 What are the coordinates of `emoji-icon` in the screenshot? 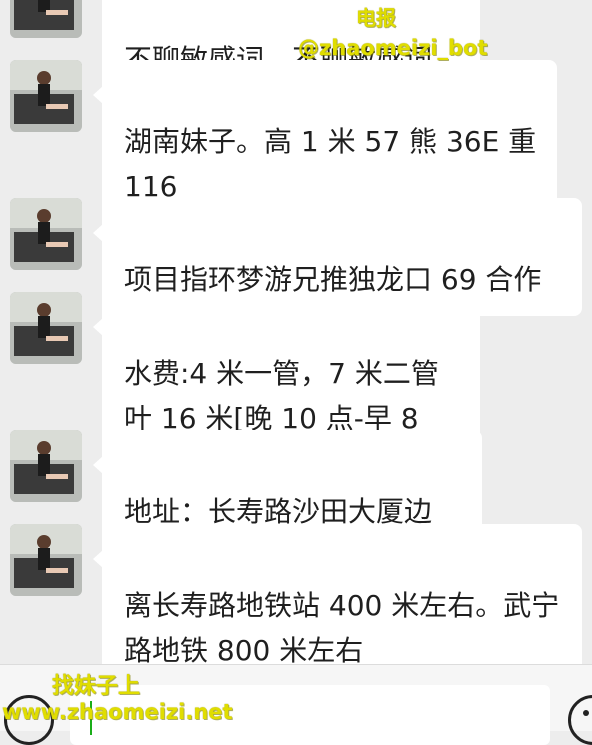 It's located at (580, 720).